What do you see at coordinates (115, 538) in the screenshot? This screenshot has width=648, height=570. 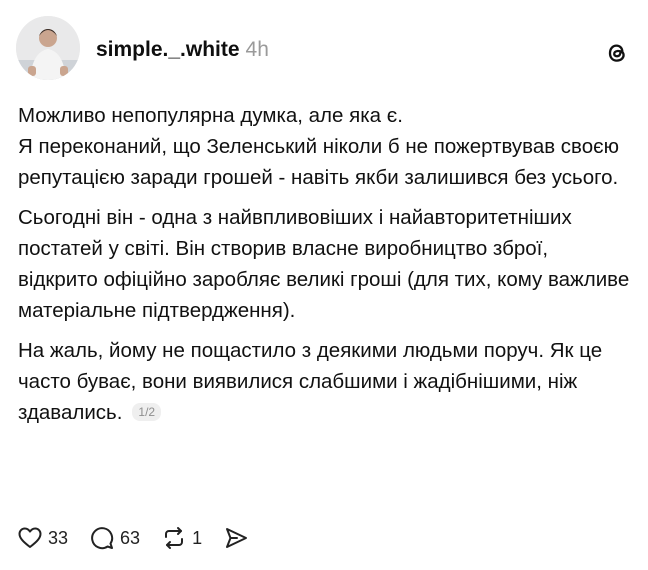 I see `comment-button: 63` at bounding box center [115, 538].